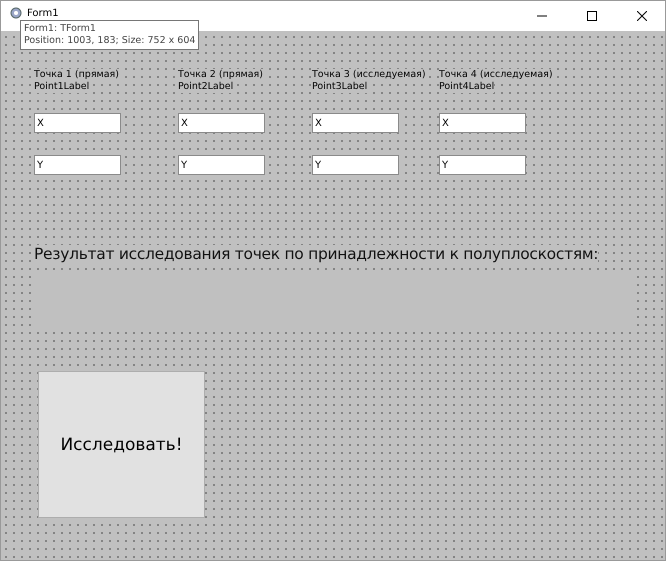  I want to click on point-caption: Точка 2 (прямая), so click(220, 75).